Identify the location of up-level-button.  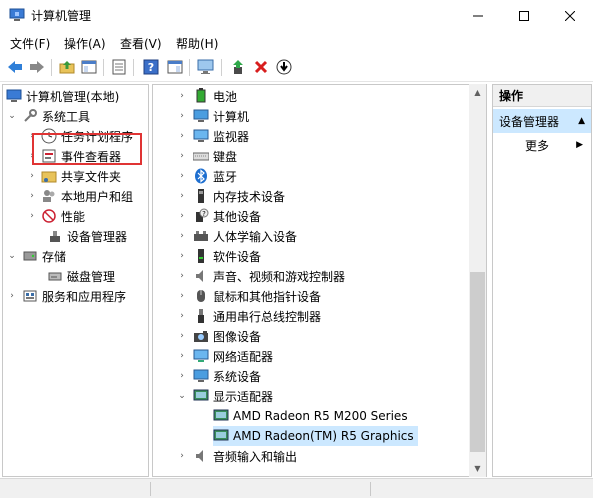
(67, 67).